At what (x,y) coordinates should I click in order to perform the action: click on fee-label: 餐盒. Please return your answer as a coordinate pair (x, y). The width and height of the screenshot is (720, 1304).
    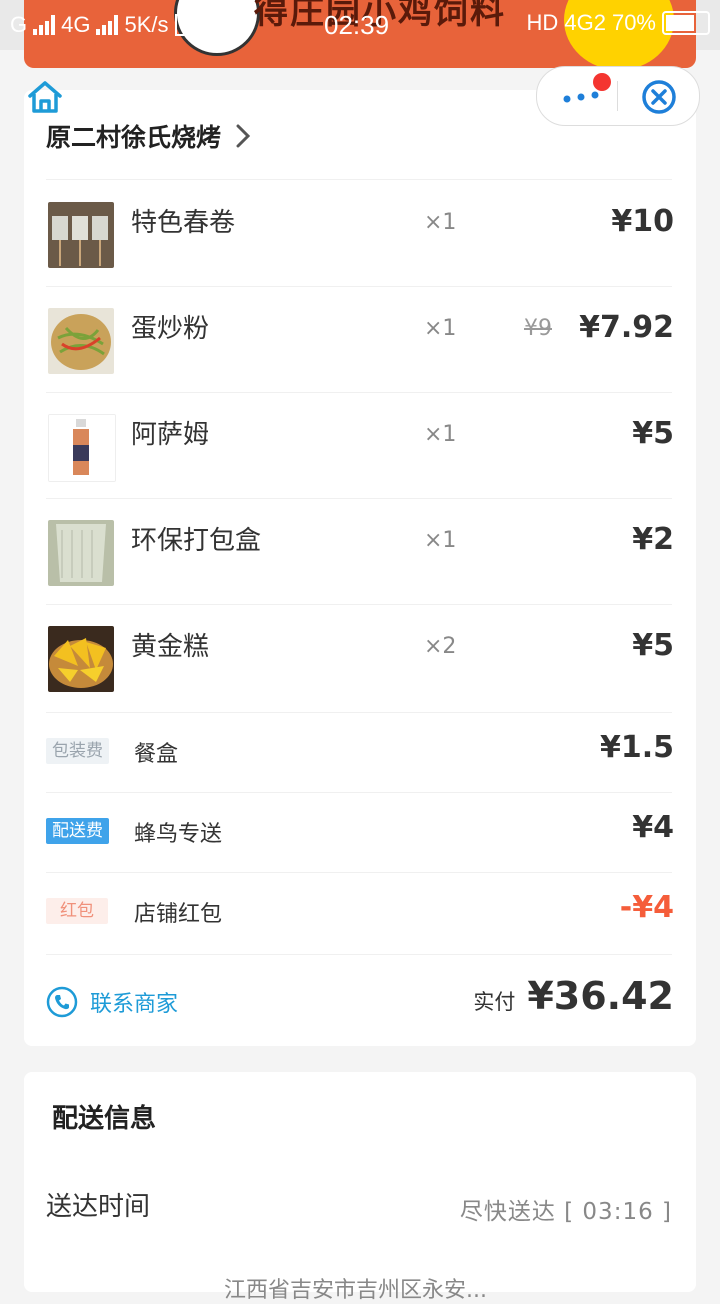
    Looking at the image, I should click on (156, 754).